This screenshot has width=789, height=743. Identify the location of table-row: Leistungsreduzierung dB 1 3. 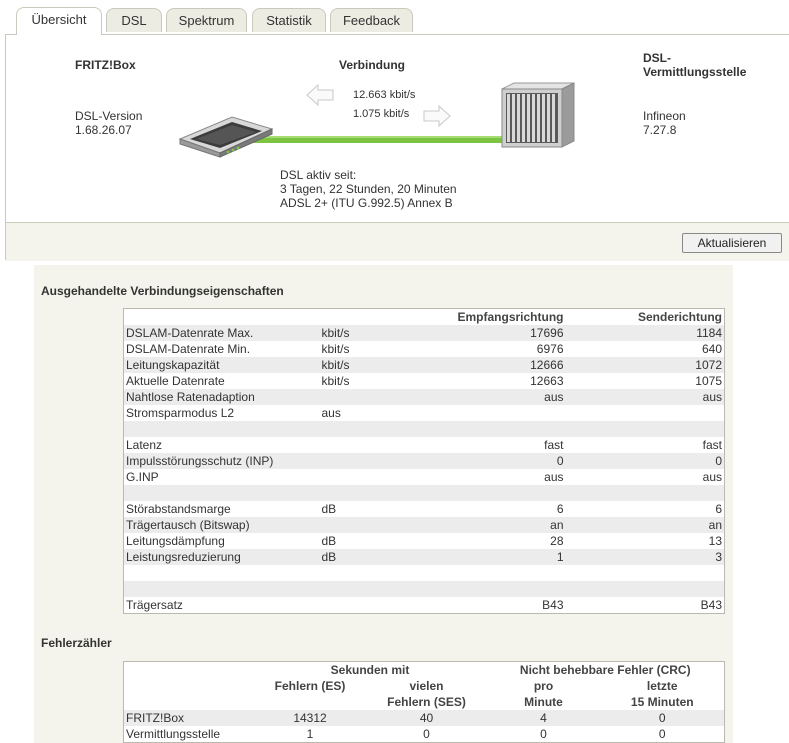
(424, 557).